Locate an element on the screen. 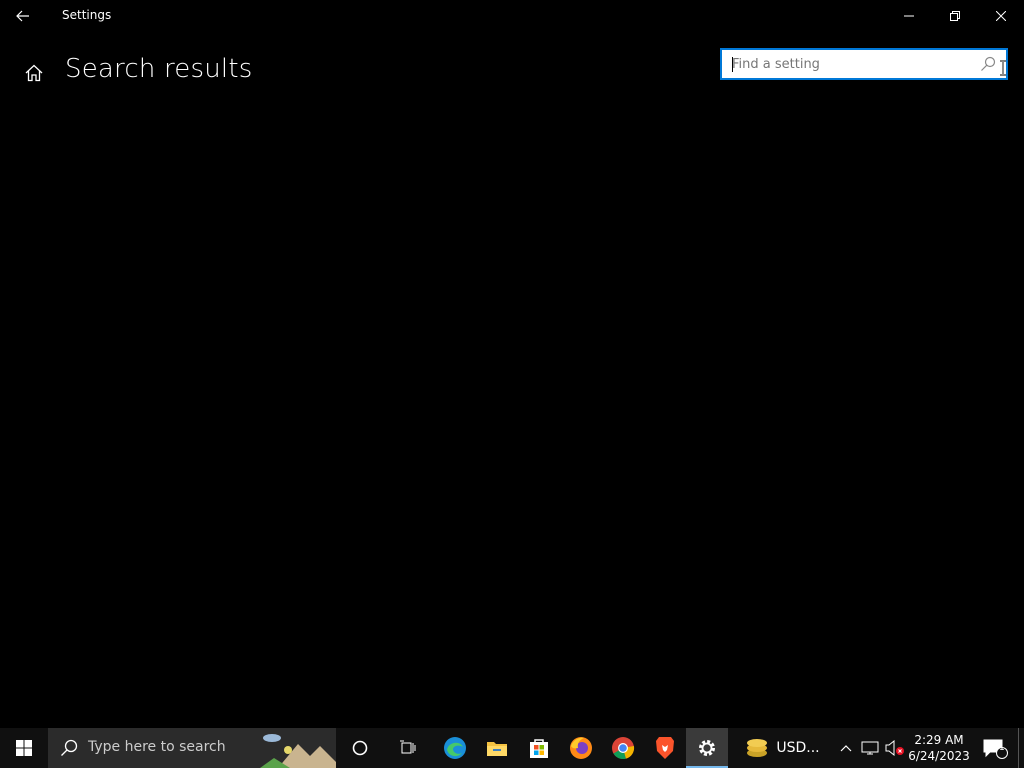 This screenshot has width=1024, height=768. search-input is located at coordinates (852, 64).